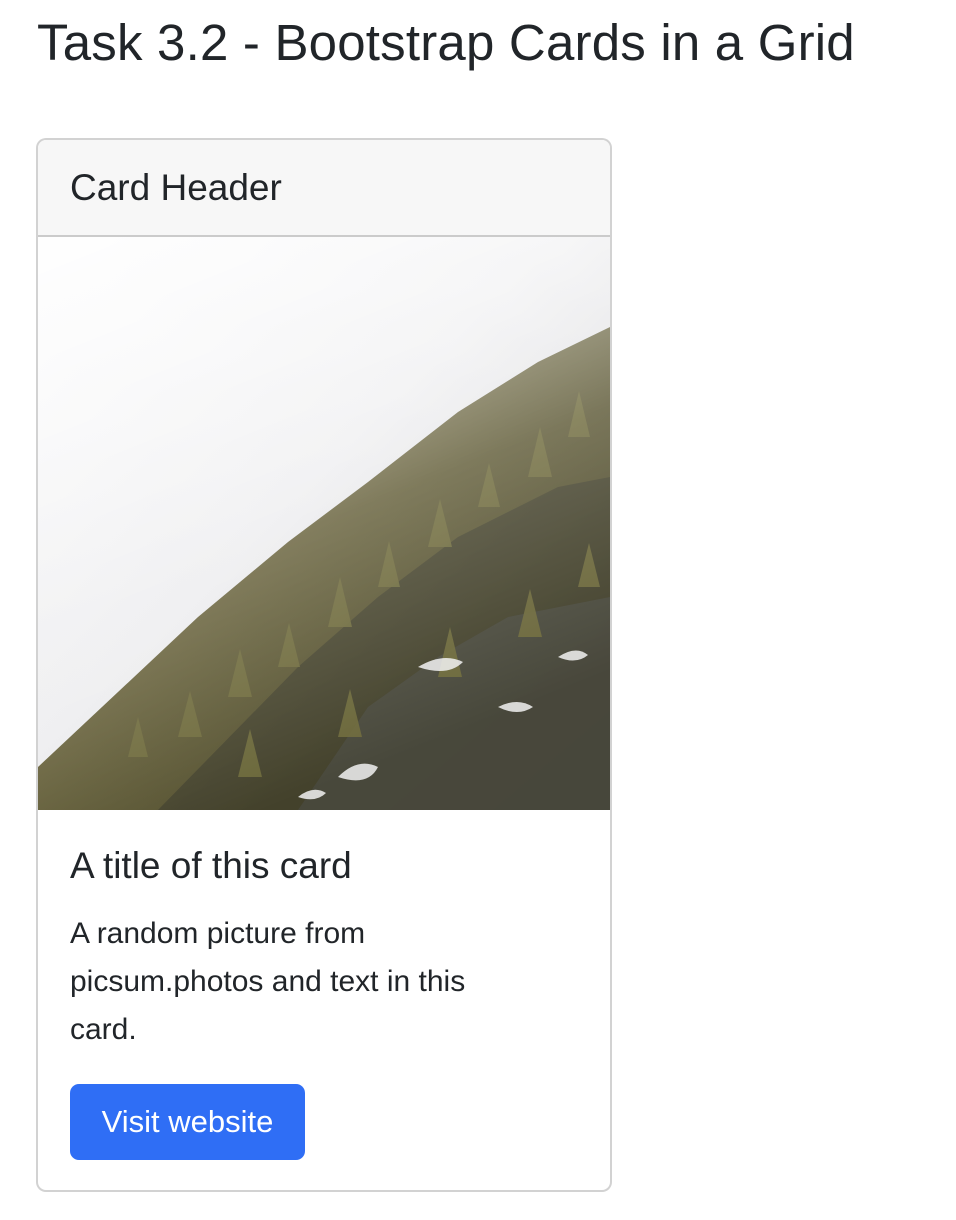  Describe the element at coordinates (211, 865) in the screenshot. I see `card-title: A title of this card` at that location.